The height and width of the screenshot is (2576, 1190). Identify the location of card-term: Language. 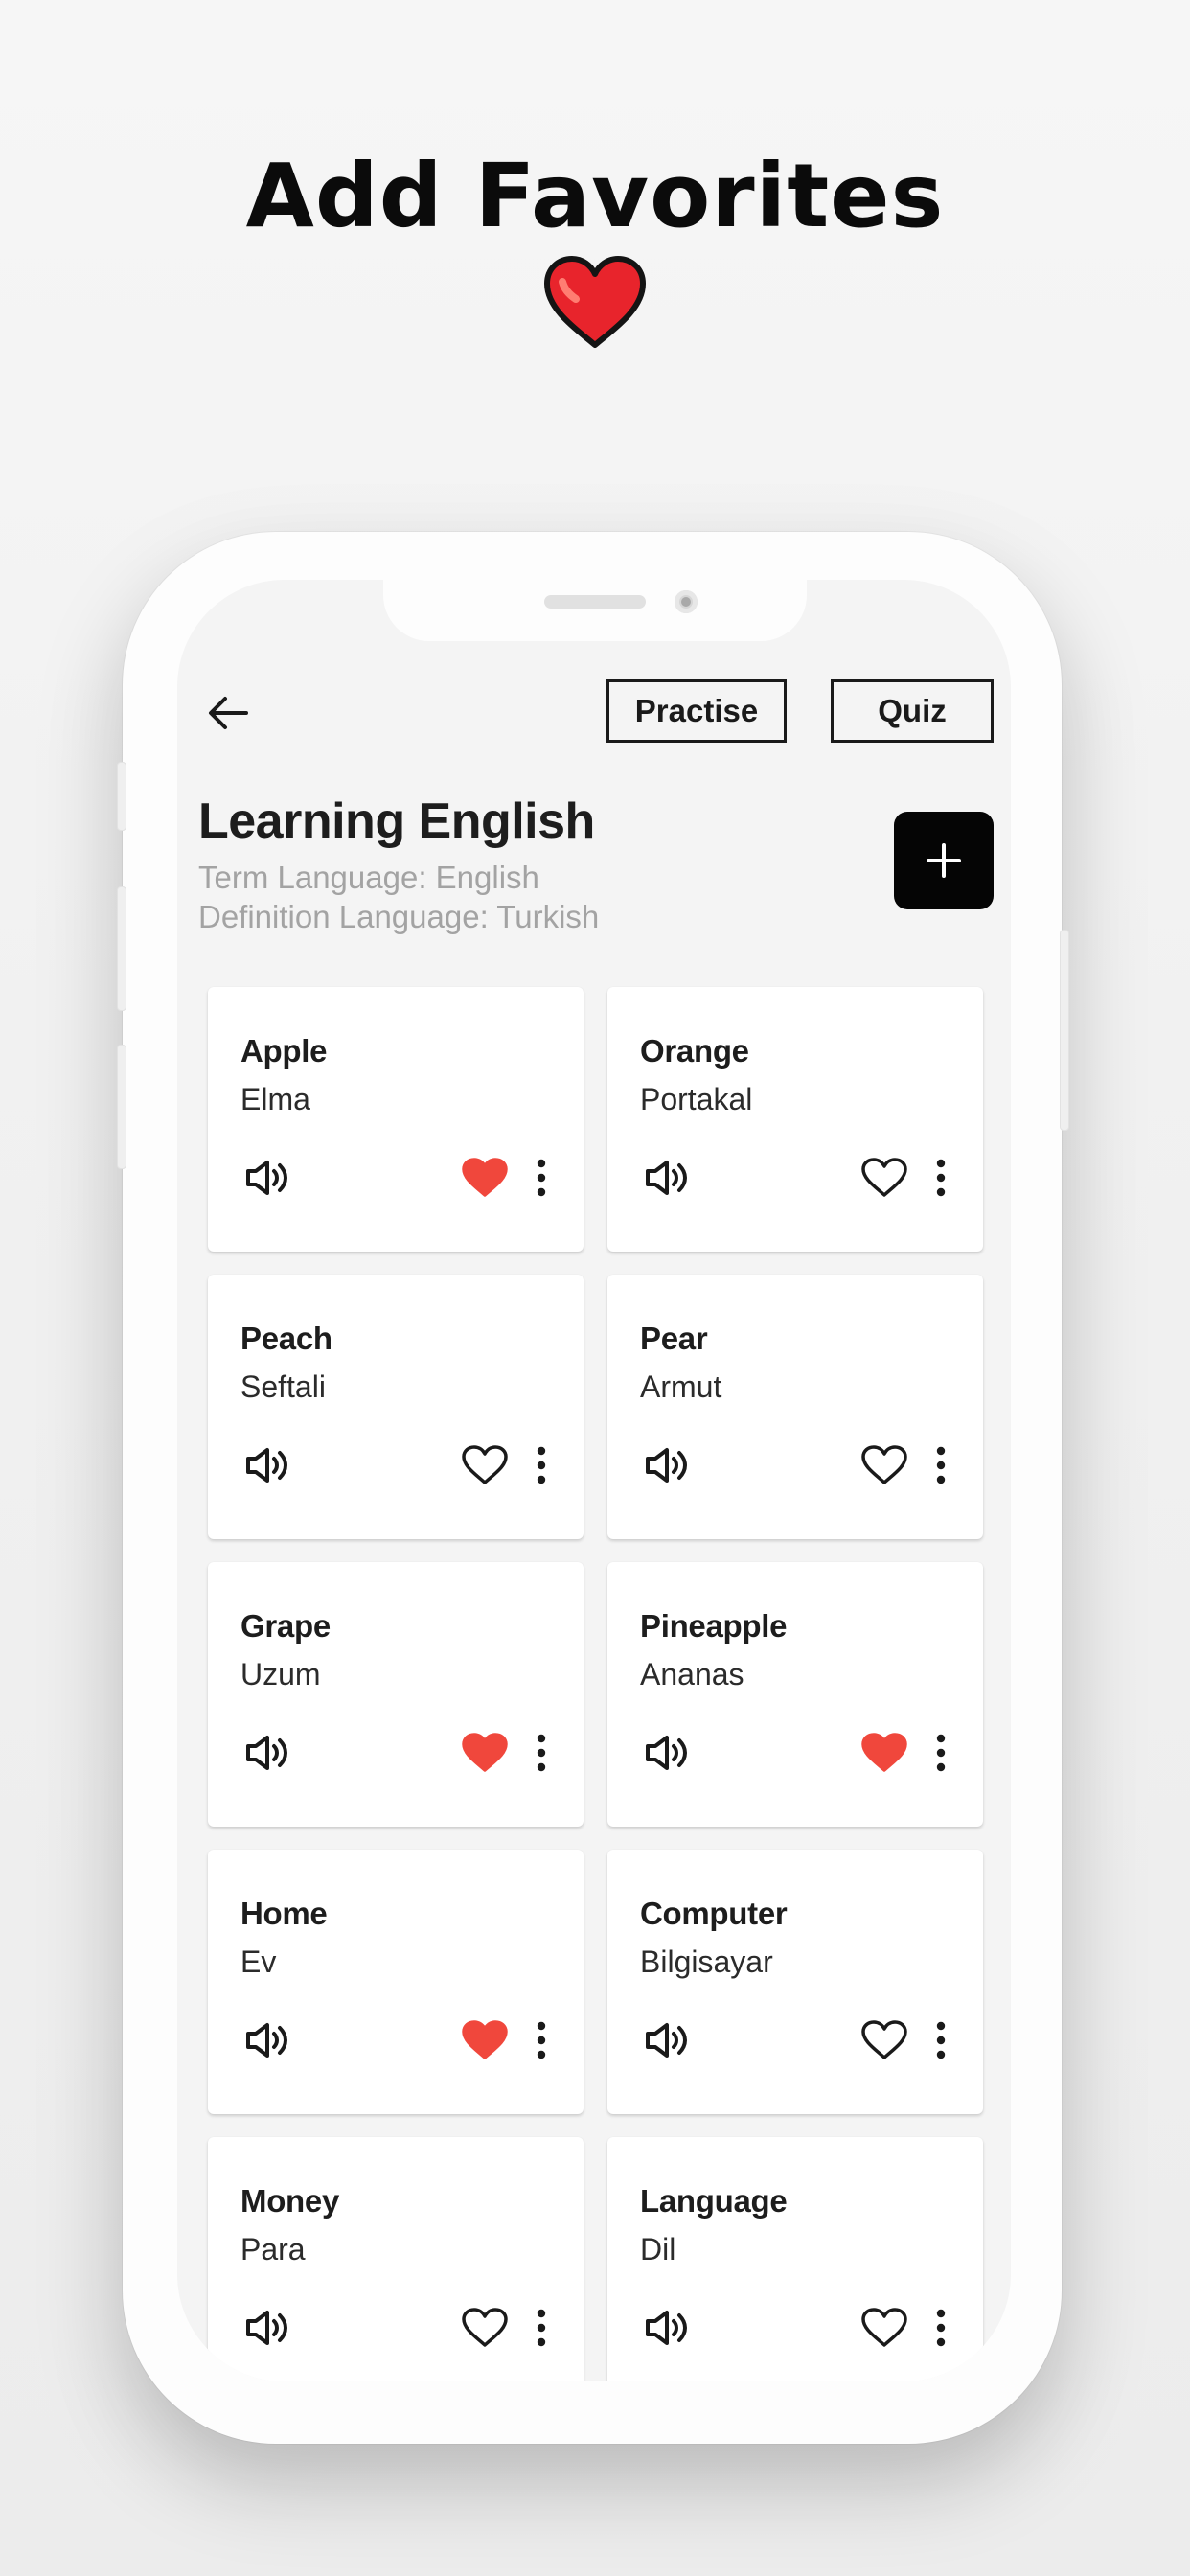
(714, 2201).